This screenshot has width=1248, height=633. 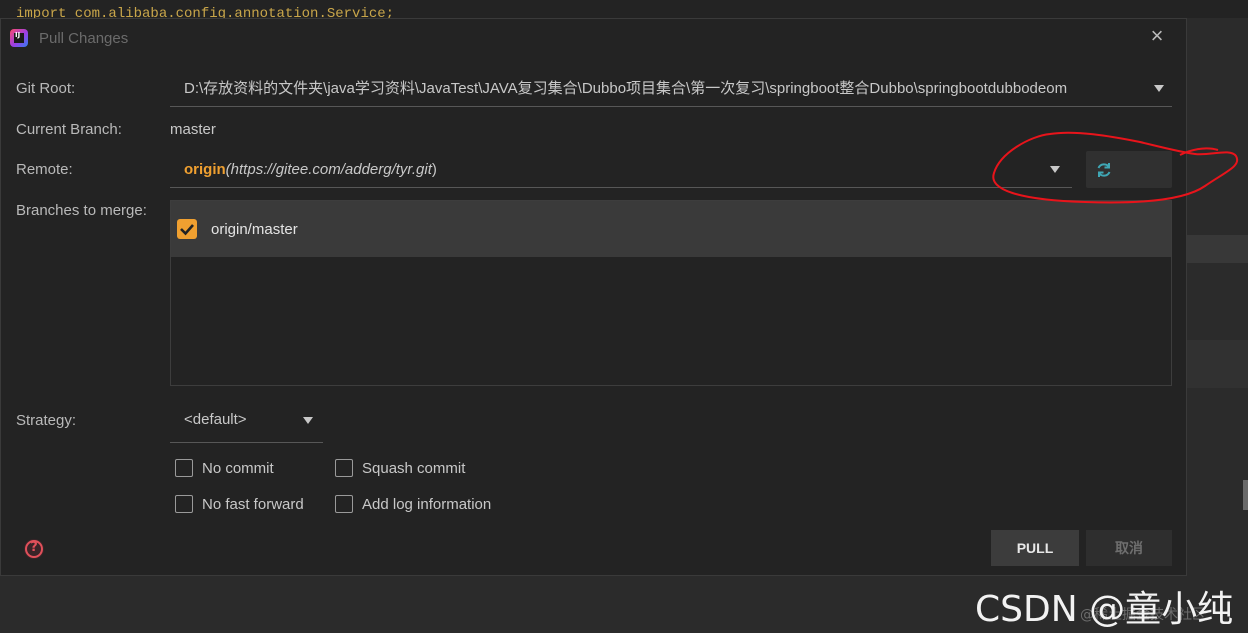 What do you see at coordinates (1104, 609) in the screenshot?
I see `csdn-watermark: CSDN @童小纯` at bounding box center [1104, 609].